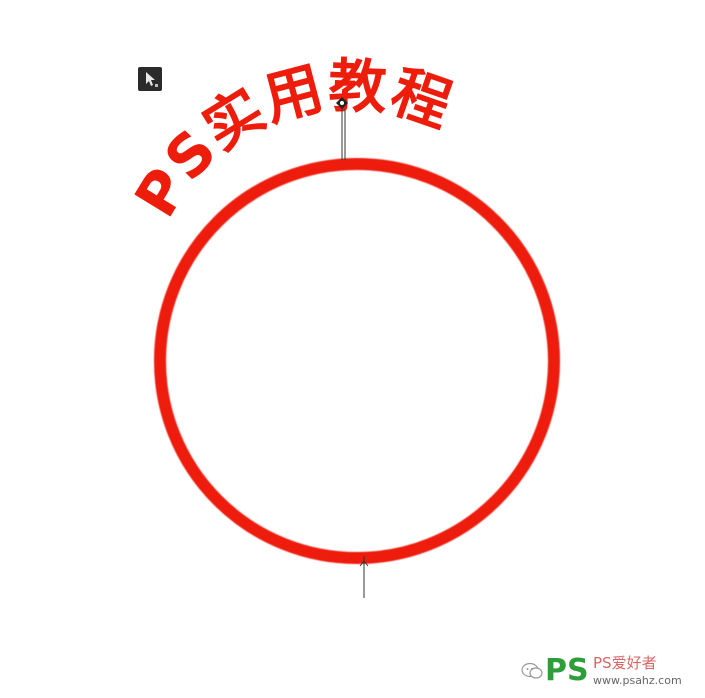 Image resolution: width=705 pixels, height=698 pixels. I want to click on wechat-icon, so click(532, 670).